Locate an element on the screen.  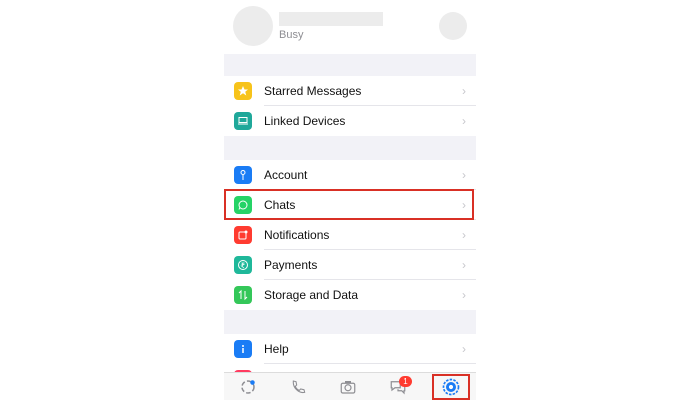
laptop-icon is located at coordinates (243, 121).